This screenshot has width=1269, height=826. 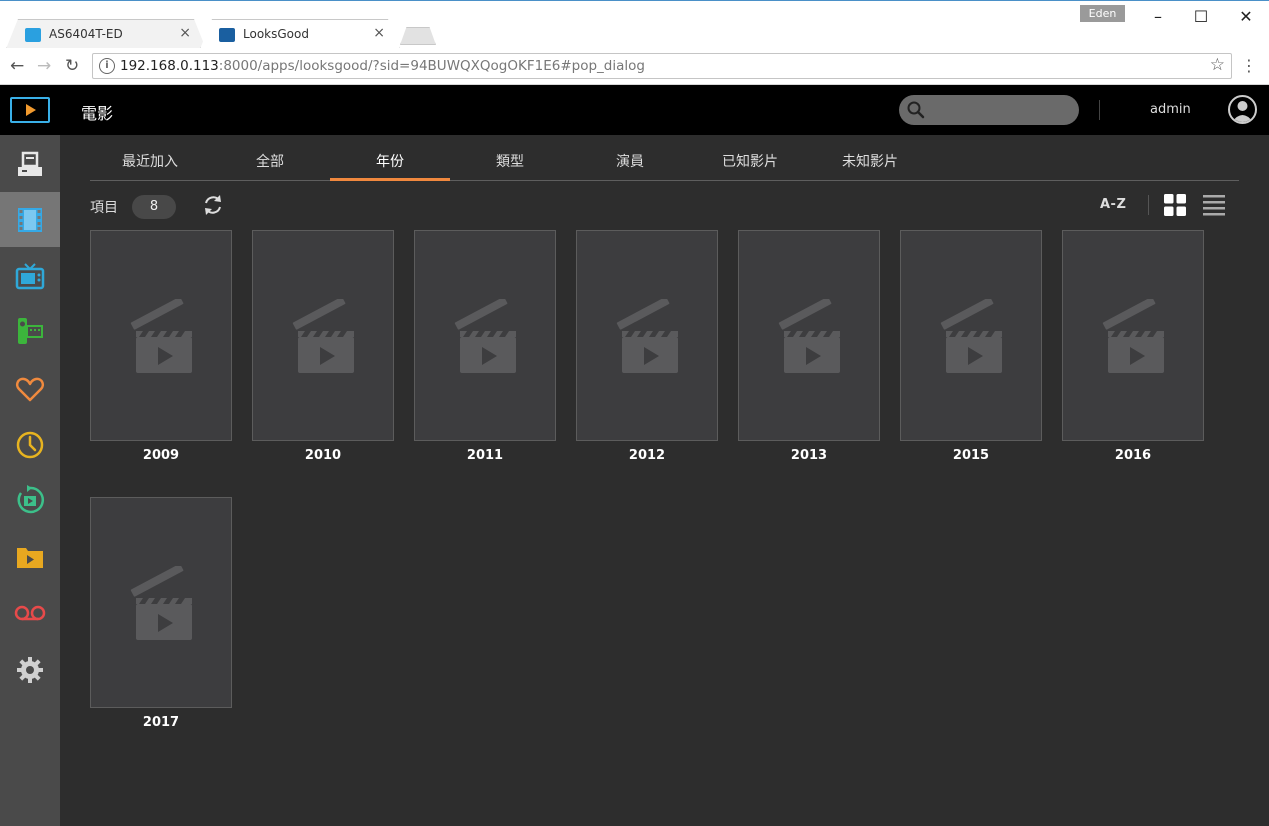 I want to click on sidebar-item-tv, so click(x=30, y=275).